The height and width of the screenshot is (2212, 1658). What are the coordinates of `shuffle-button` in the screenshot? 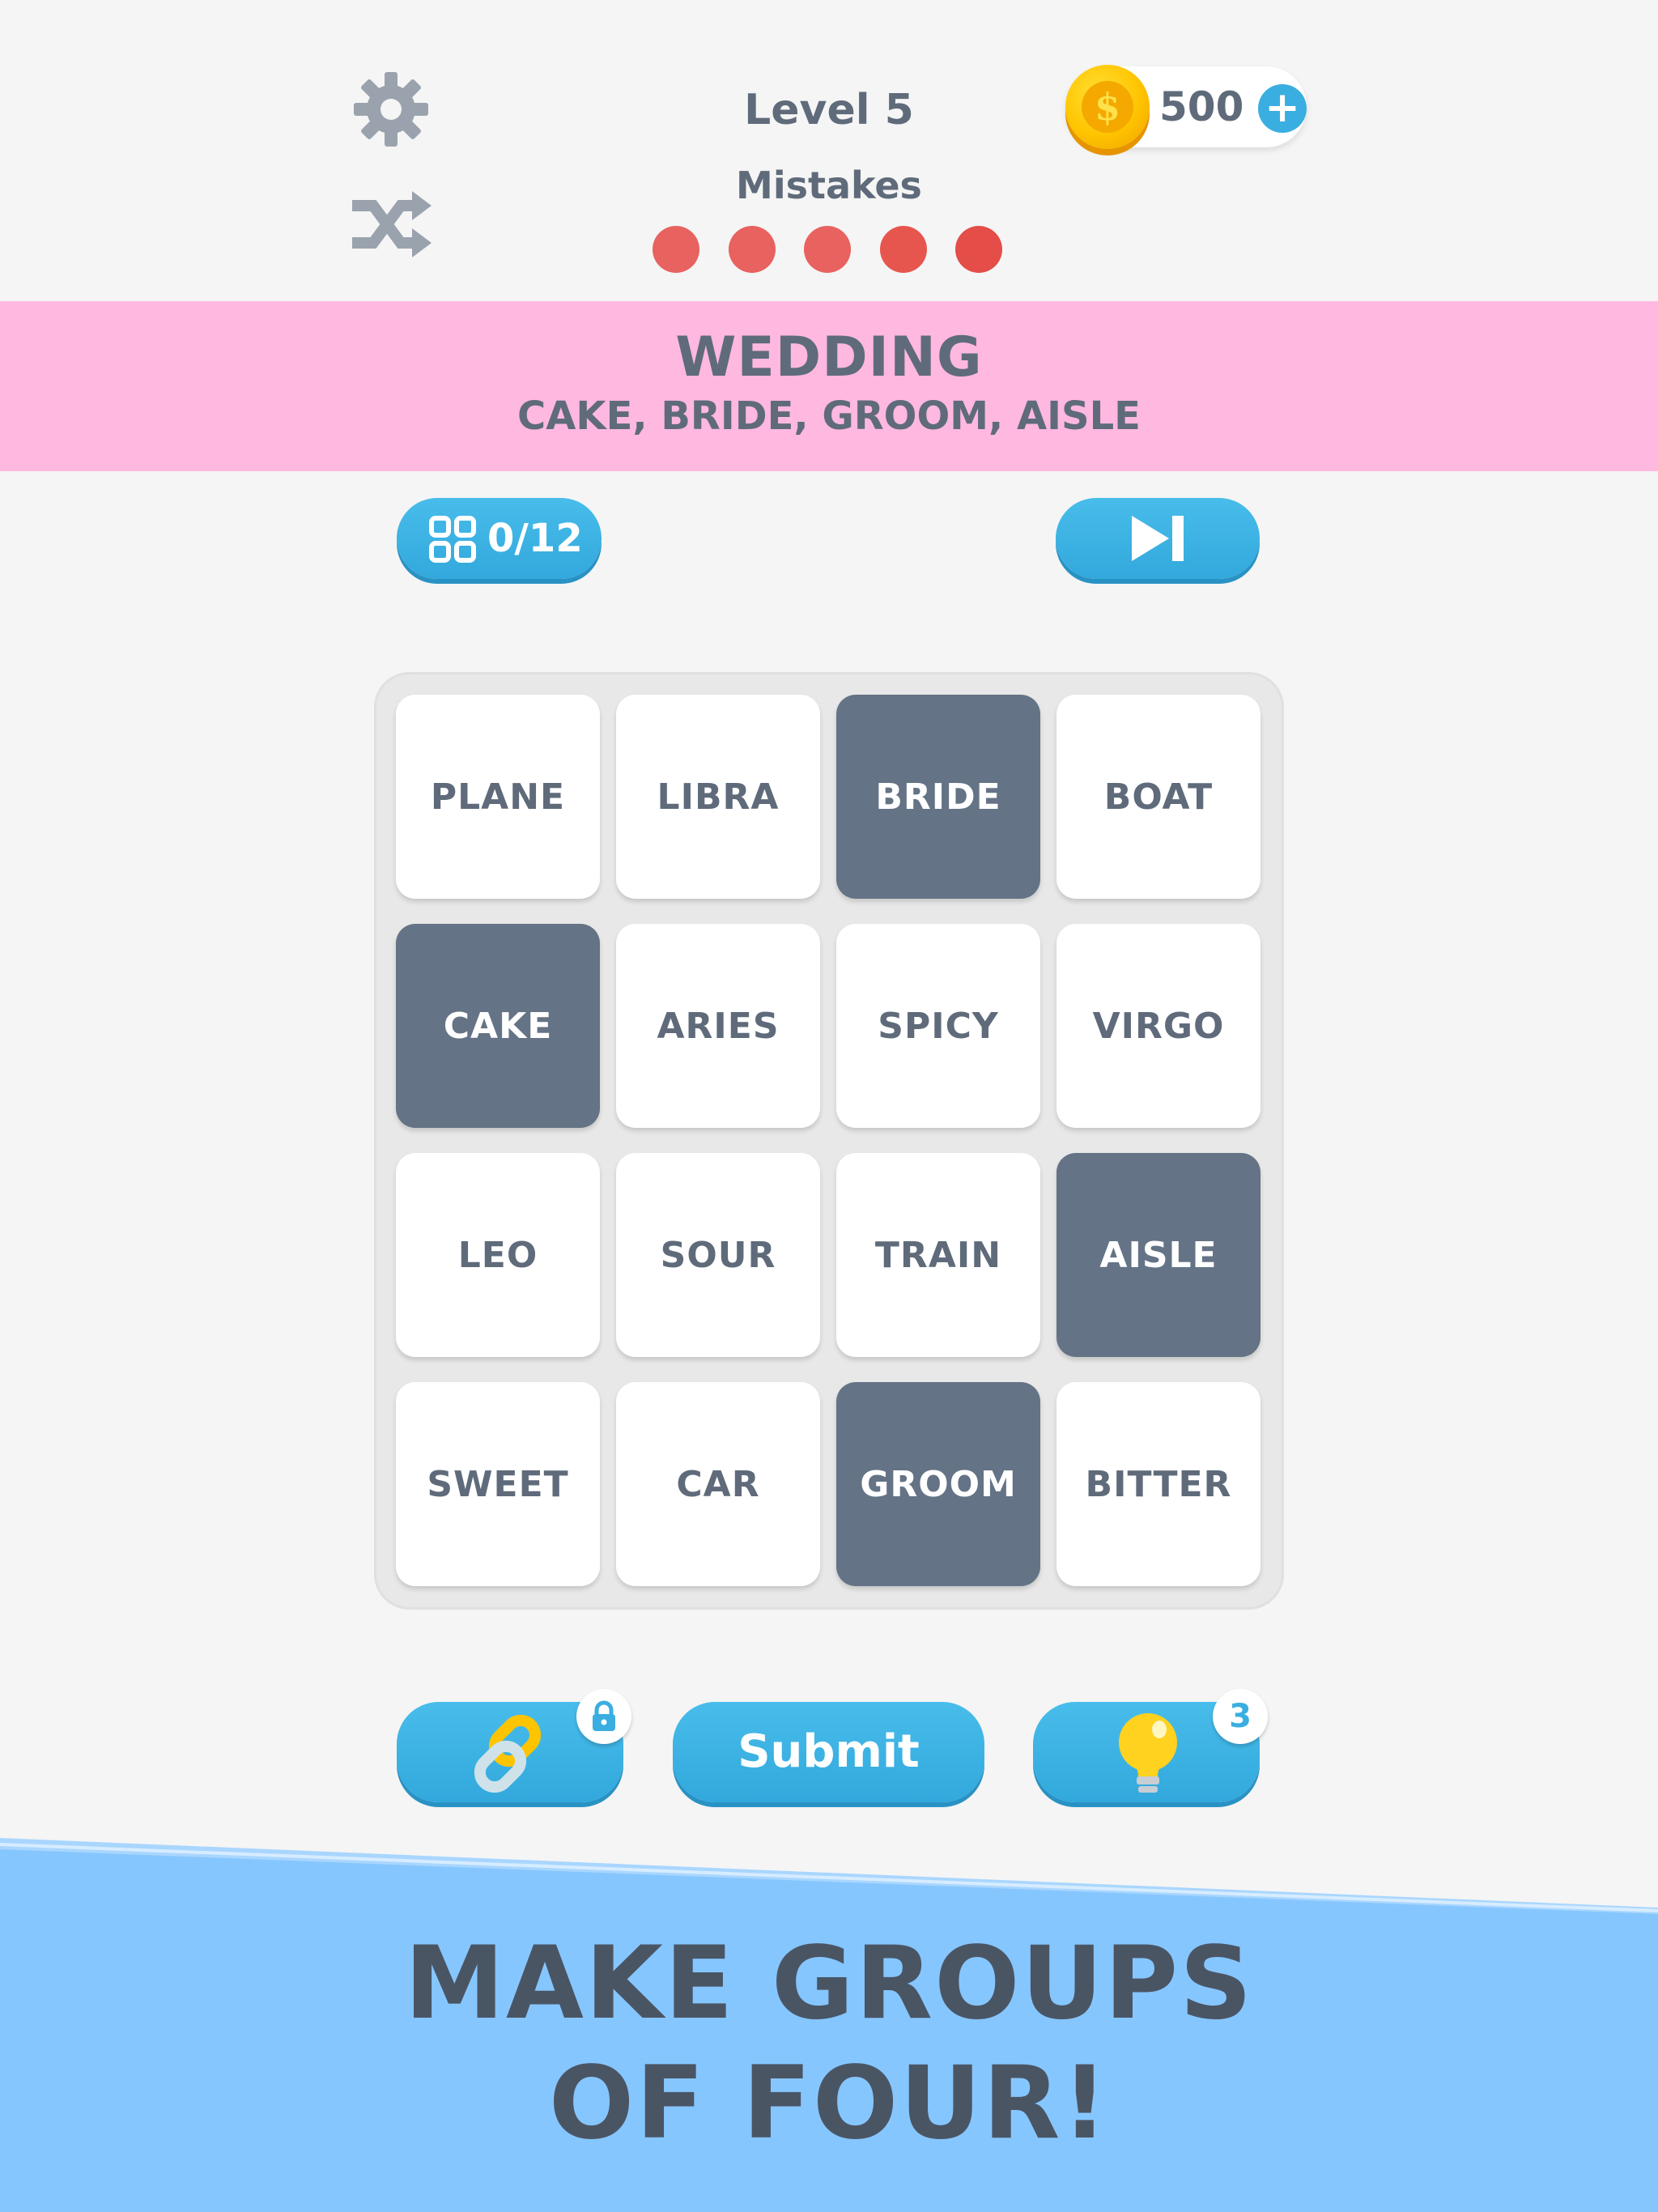 It's located at (391, 225).